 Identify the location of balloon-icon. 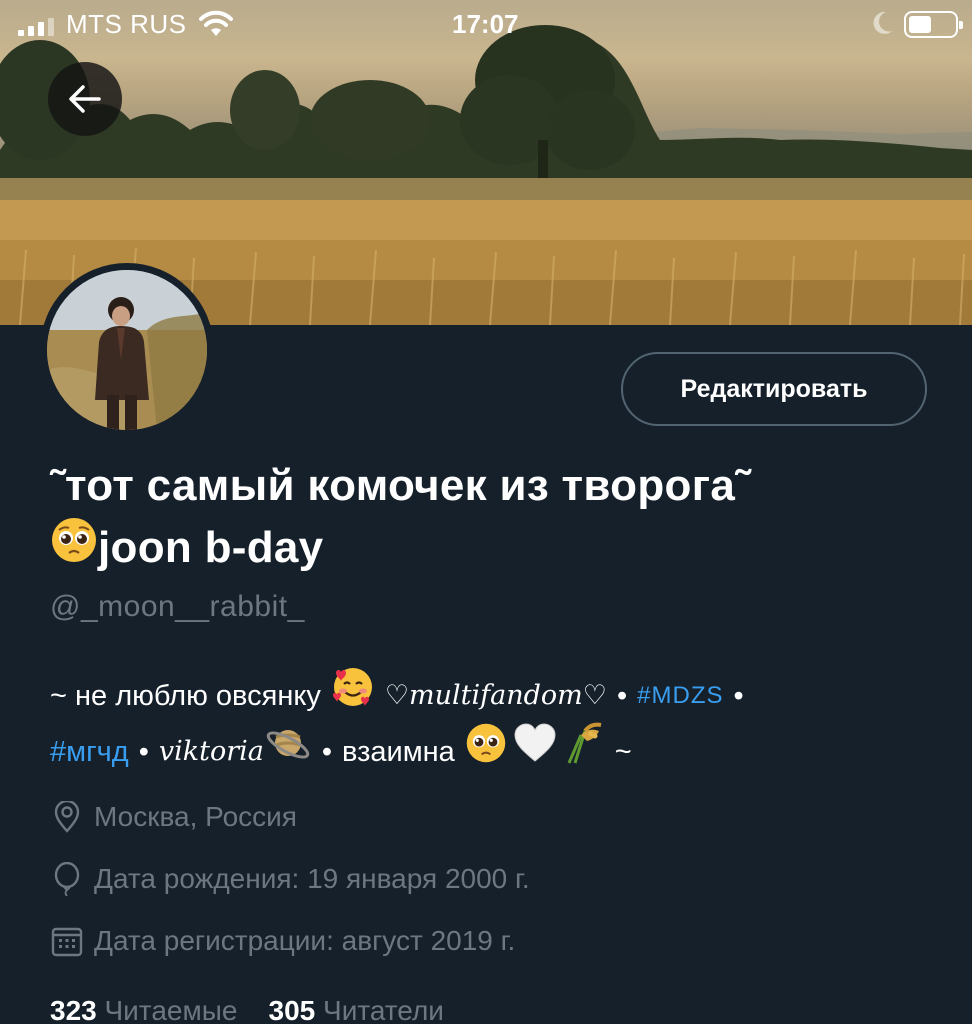
(67, 879).